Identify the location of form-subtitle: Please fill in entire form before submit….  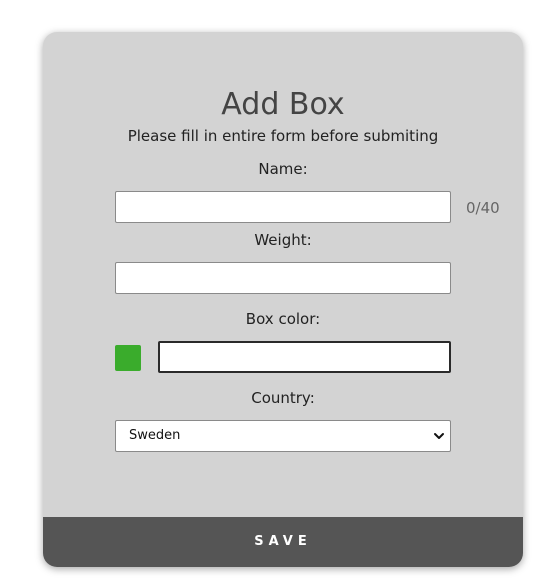
(283, 136).